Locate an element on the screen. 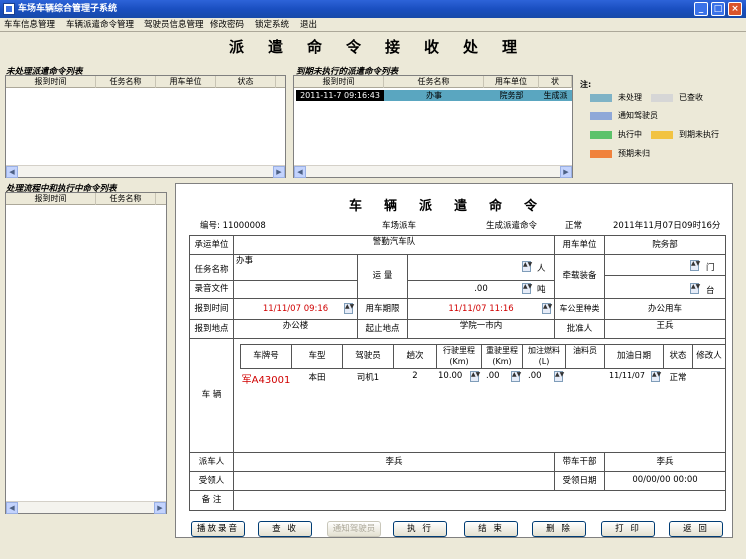  menu-change-password: 修改密码 is located at coordinates (227, 25).